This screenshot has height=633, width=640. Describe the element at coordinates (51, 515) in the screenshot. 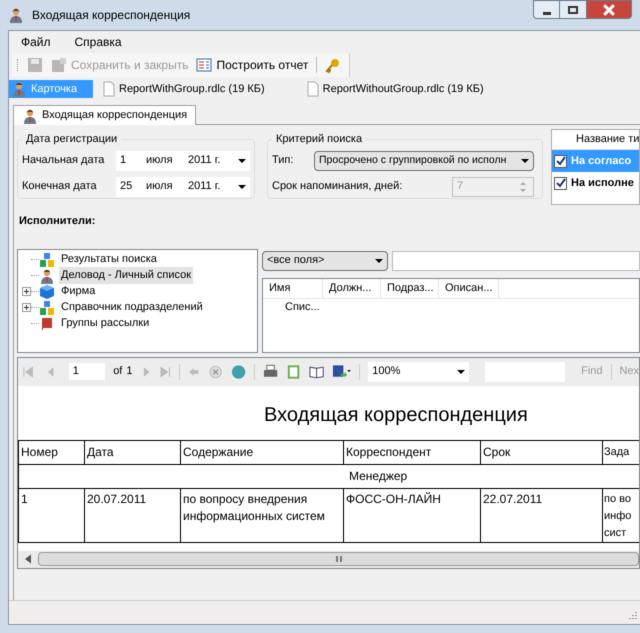

I see `table-cell: 1` at that location.